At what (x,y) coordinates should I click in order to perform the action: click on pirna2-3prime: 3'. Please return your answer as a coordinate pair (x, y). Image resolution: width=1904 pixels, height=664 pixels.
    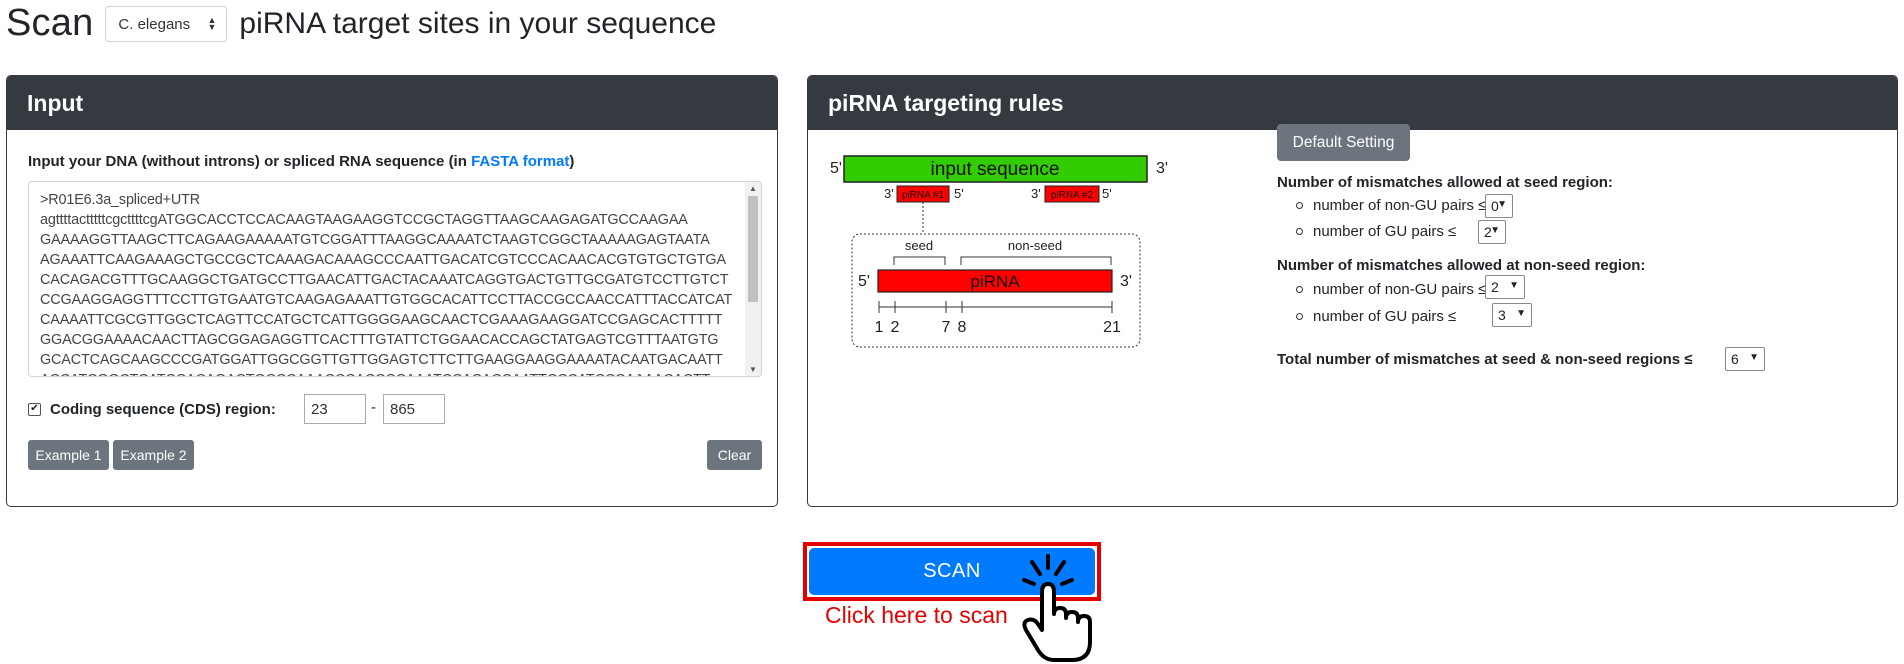
    Looking at the image, I should click on (1036, 193).